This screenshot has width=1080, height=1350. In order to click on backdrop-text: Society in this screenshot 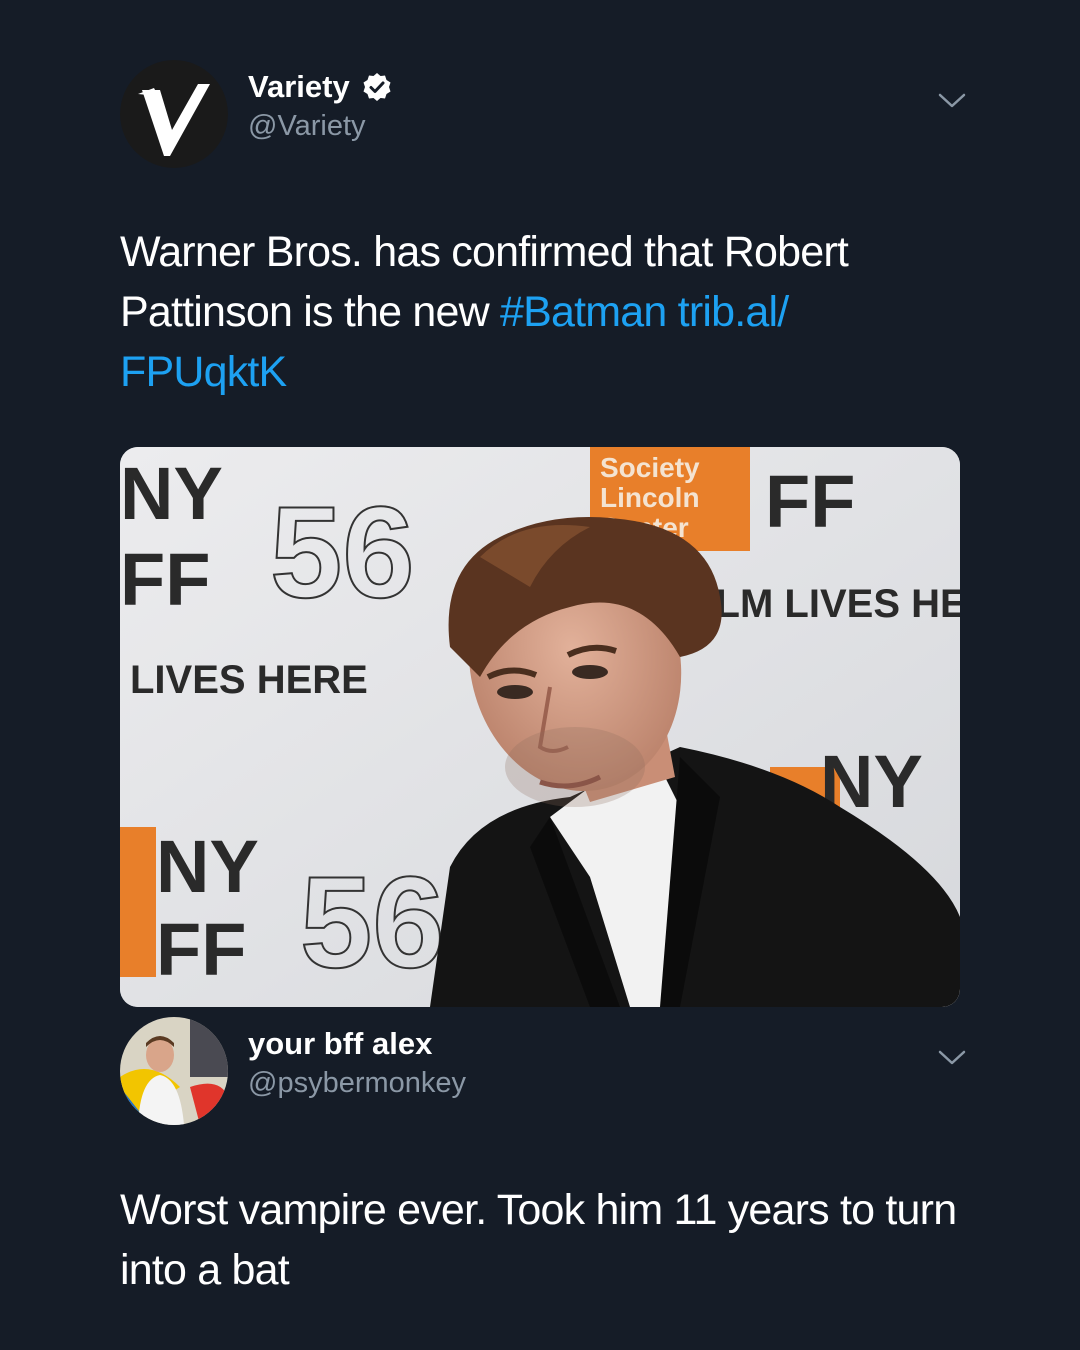, I will do `click(650, 467)`.